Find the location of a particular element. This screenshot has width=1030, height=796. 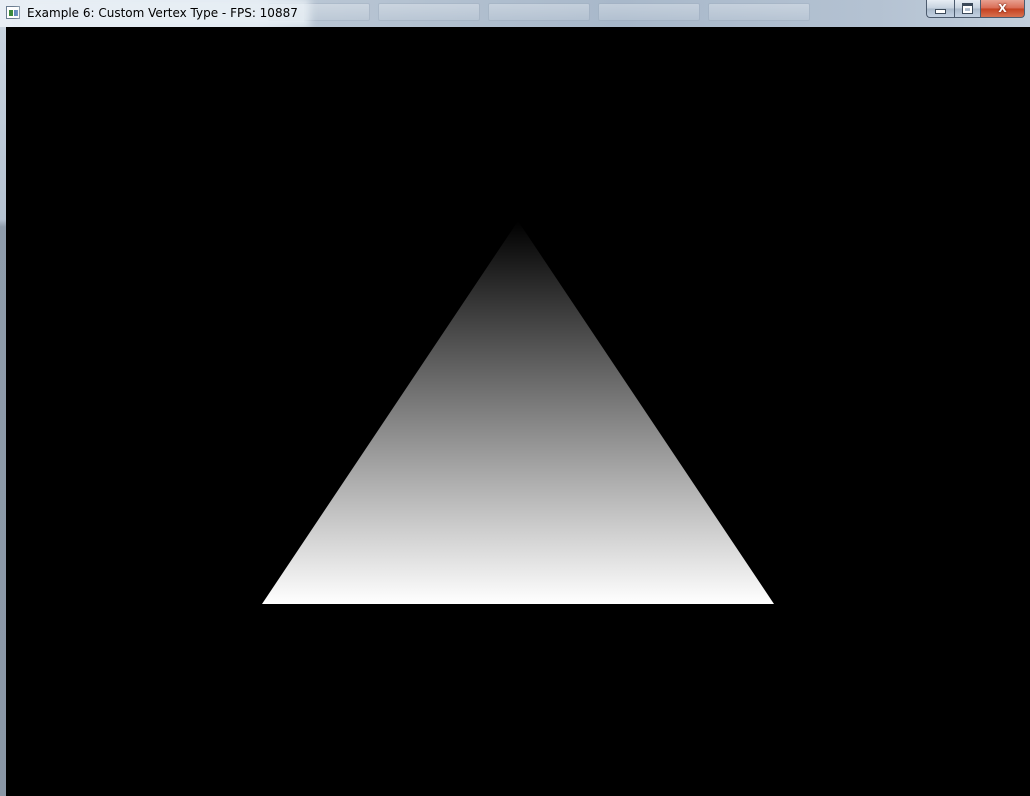

app-icon is located at coordinates (13, 12).